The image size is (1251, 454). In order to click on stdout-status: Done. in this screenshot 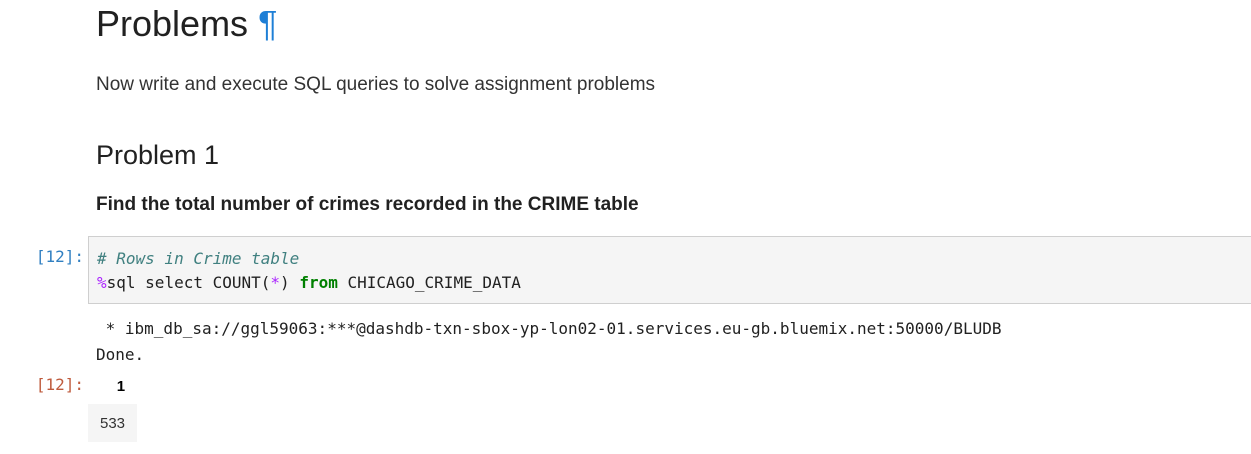, I will do `click(120, 354)`.